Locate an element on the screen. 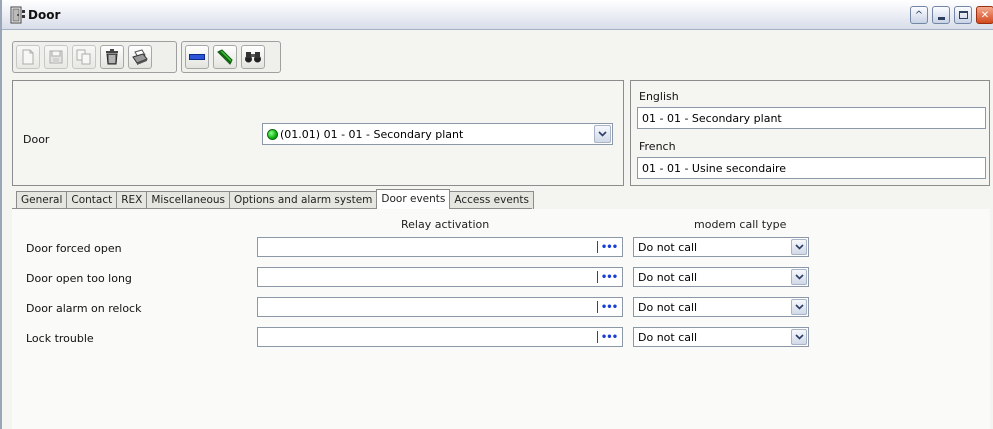 Image resolution: width=993 pixels, height=429 pixels. restore-up-button: ^ is located at coordinates (919, 15).